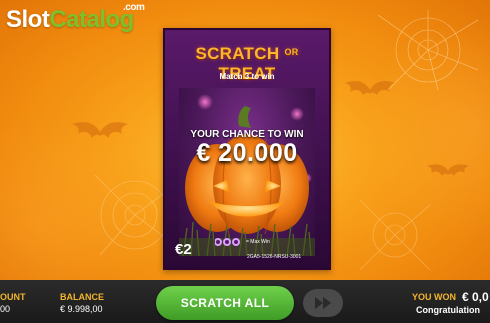  Describe the element at coordinates (28, 19) in the screenshot. I see `logo-slot-text: Slot` at that location.